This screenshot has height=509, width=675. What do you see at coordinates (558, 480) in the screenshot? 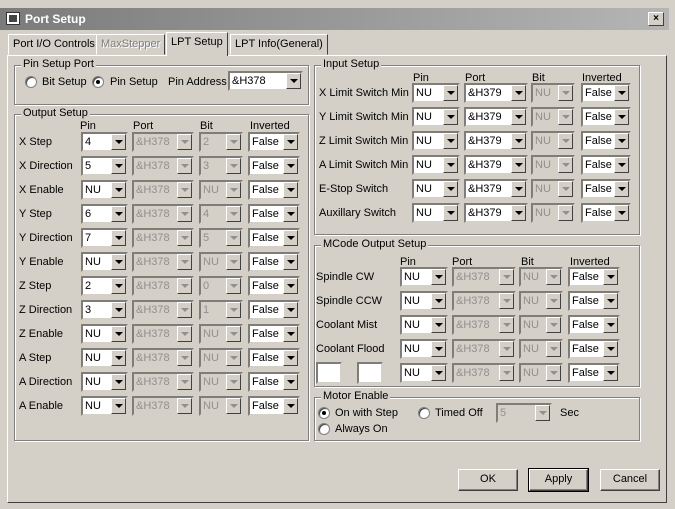
I see `apply-button: Apply` at bounding box center [558, 480].